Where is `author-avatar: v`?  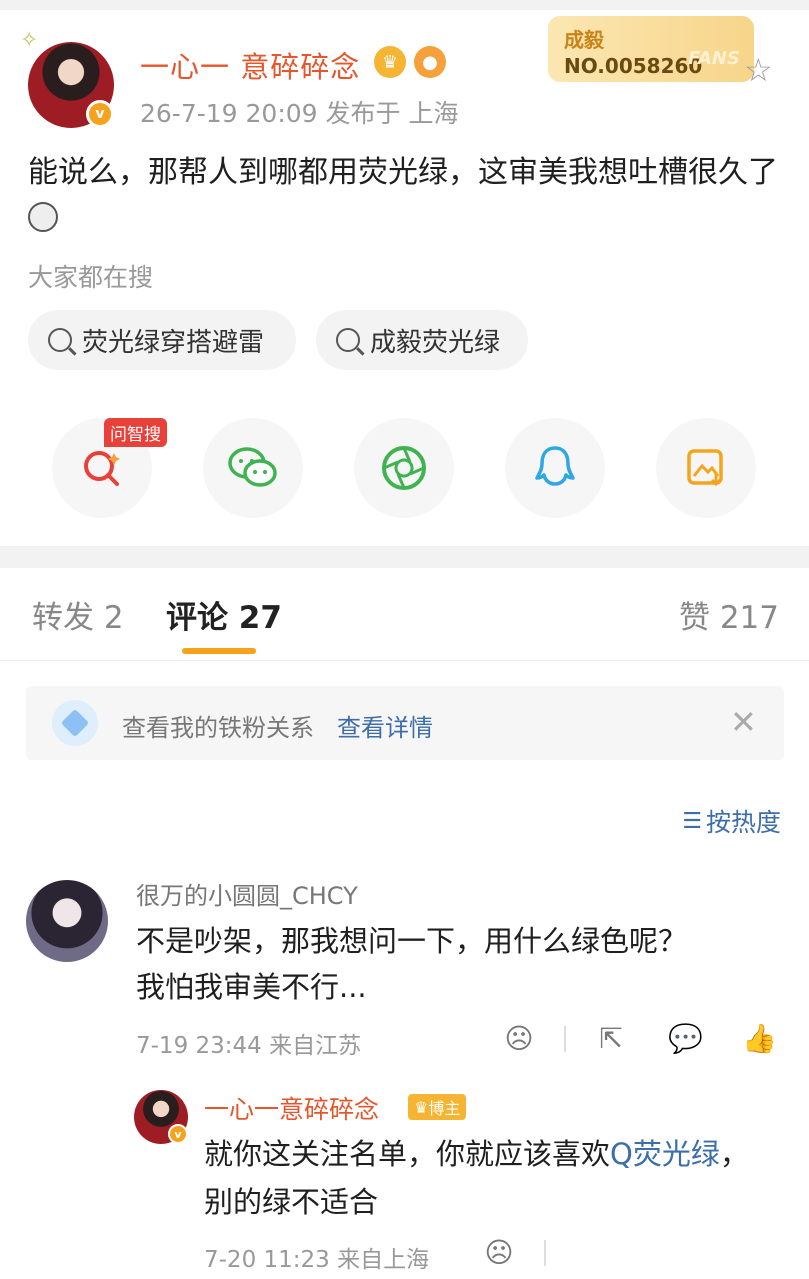 author-avatar: v is located at coordinates (71, 85).